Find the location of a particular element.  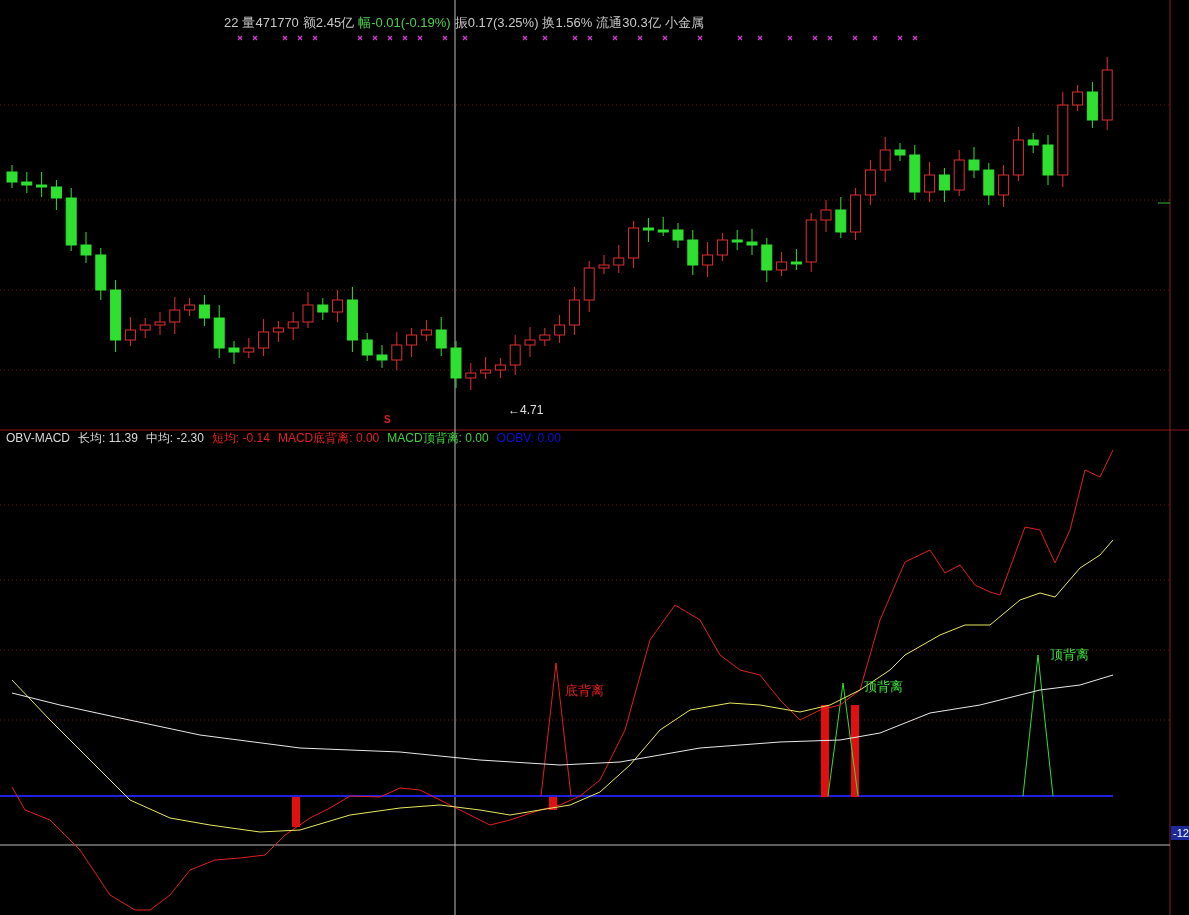

quote-text: 振0.17(3.25%) is located at coordinates (496, 22).